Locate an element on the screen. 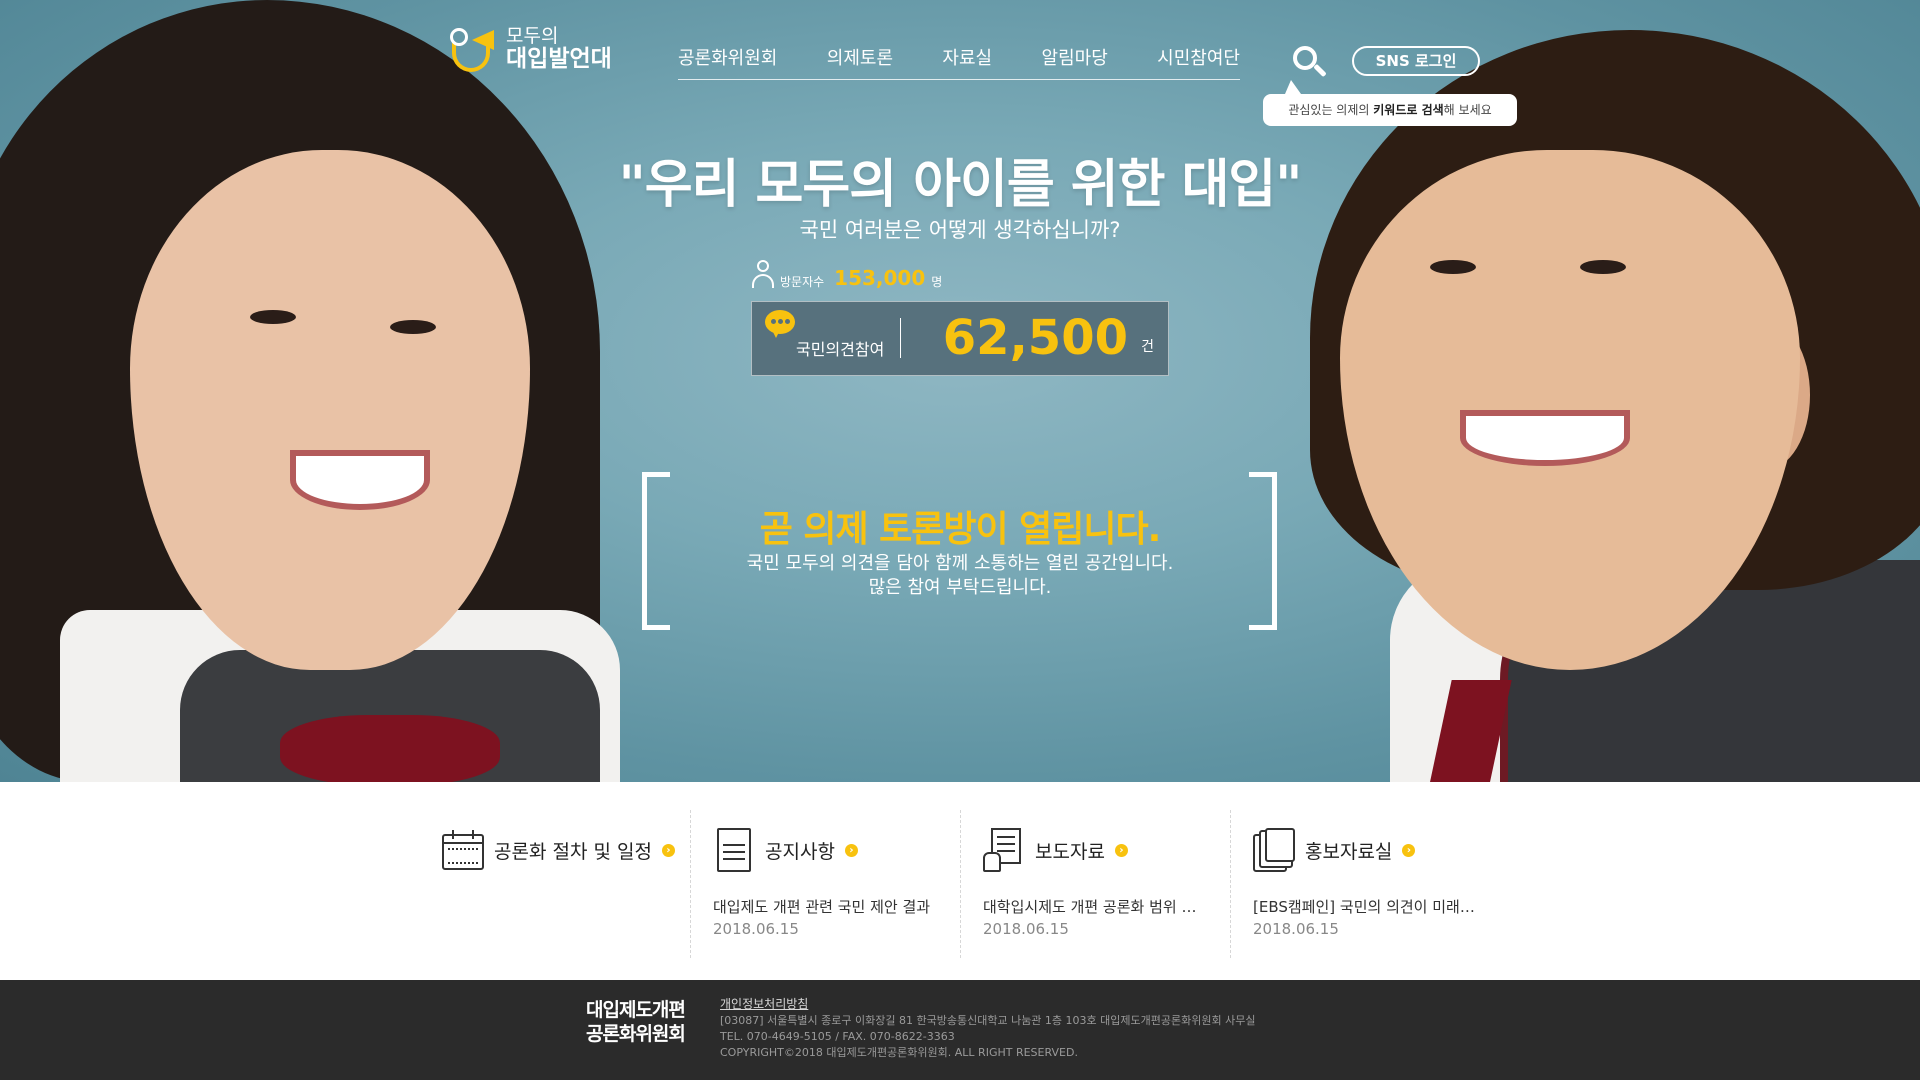 This screenshot has width=1920, height=1080. logo-mark-icon is located at coordinates (472, 49).